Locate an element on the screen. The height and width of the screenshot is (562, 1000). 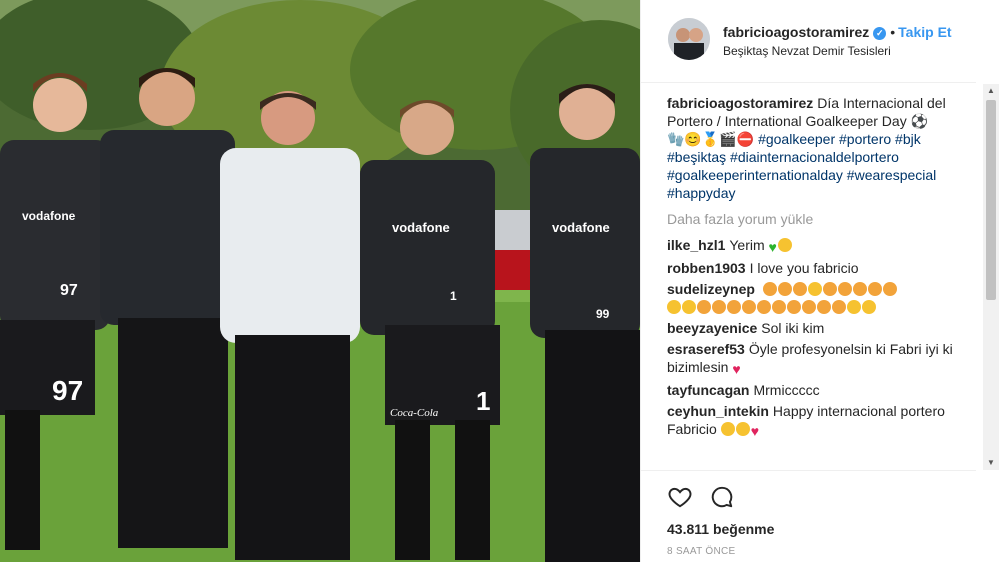
scroll-down-arrow-icon: ▼ is located at coordinates (991, 463).